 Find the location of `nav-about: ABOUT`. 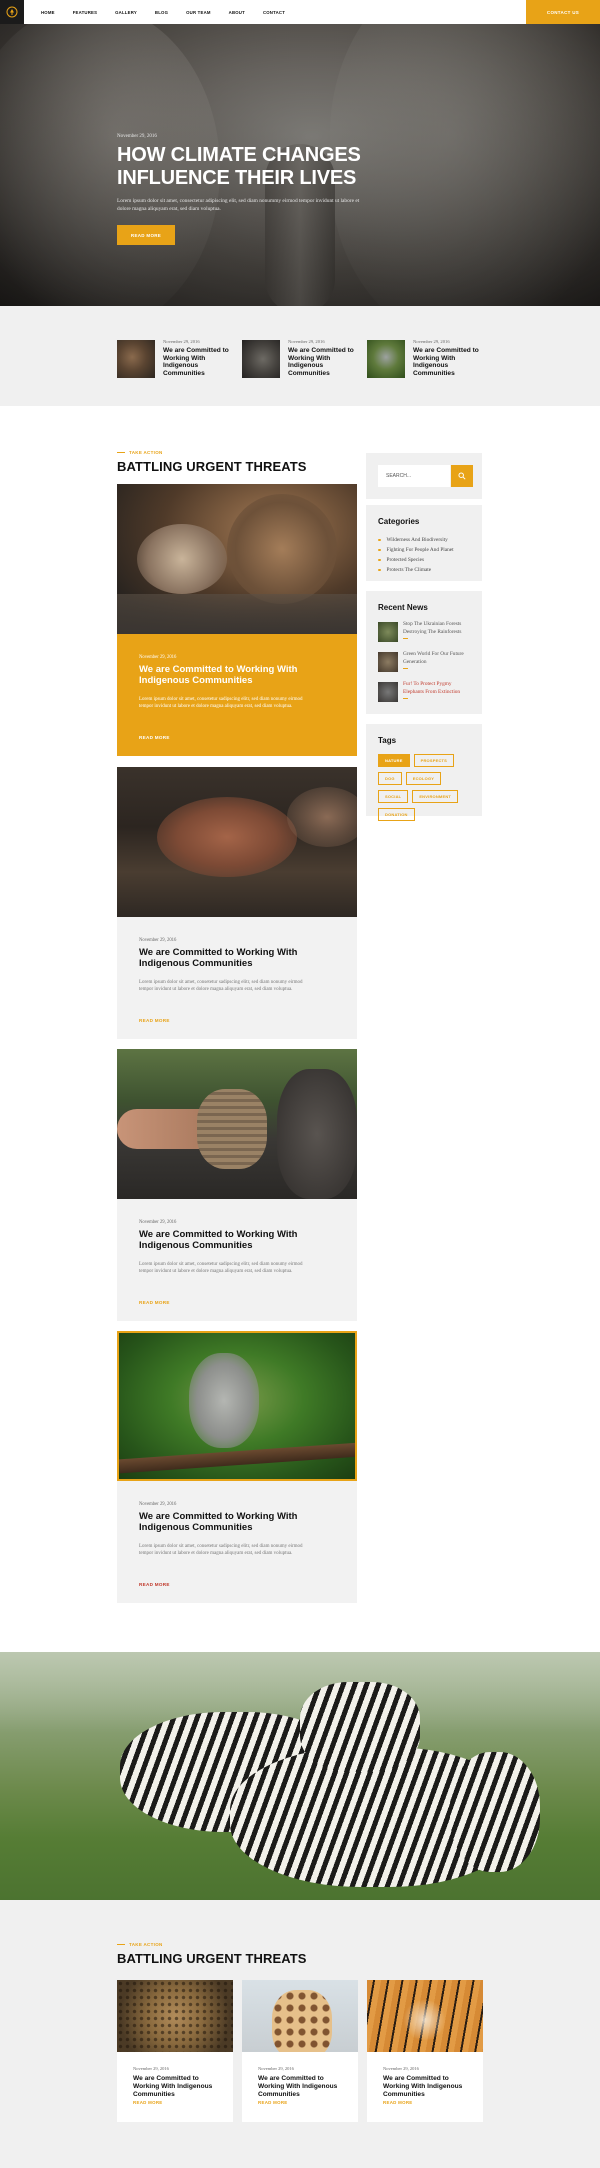

nav-about: ABOUT is located at coordinates (237, 12).